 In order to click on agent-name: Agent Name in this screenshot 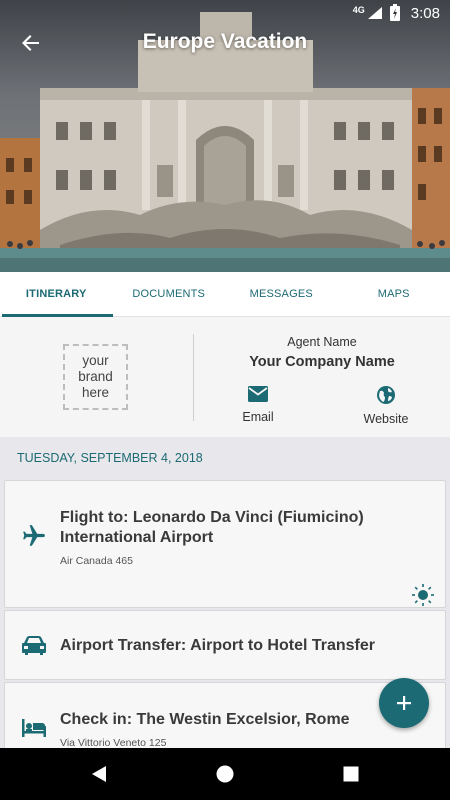, I will do `click(322, 342)`.